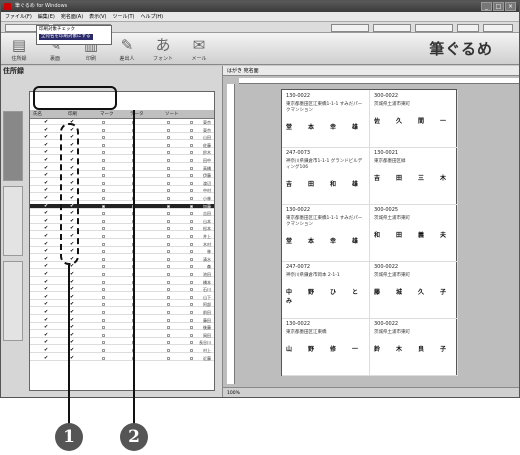 The image size is (520, 455). I want to click on menu-view: 表示(V), so click(97, 16).